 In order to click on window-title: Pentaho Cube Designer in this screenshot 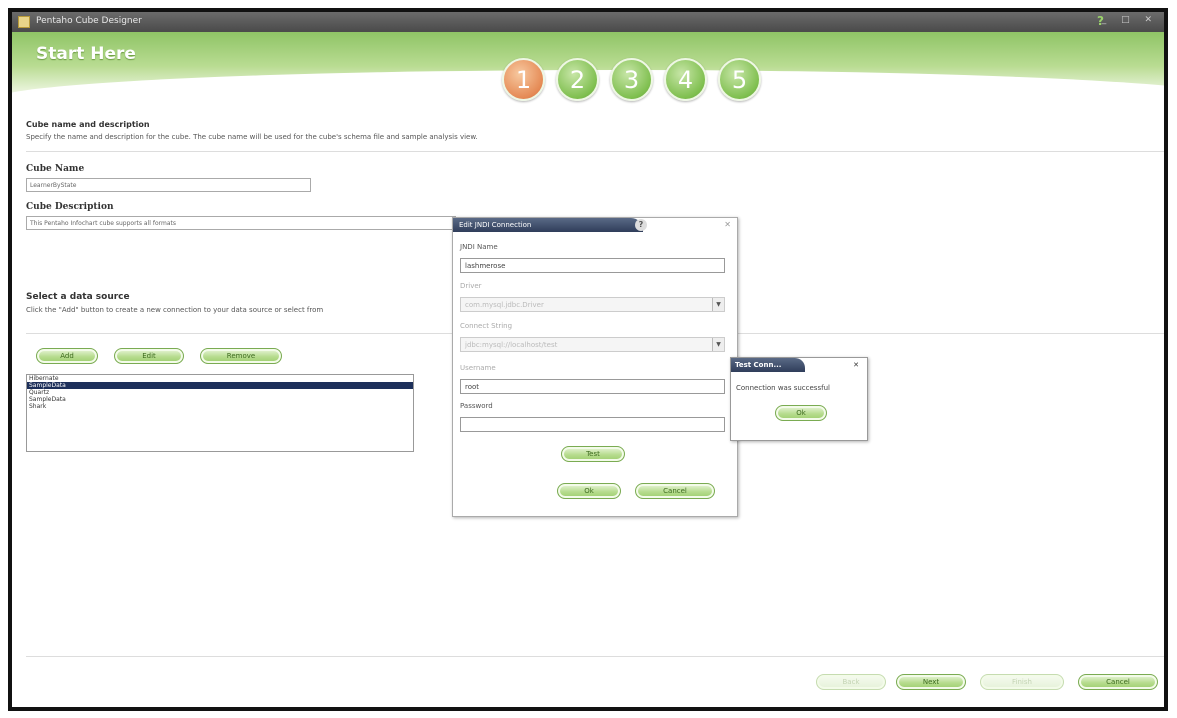, I will do `click(89, 21)`.